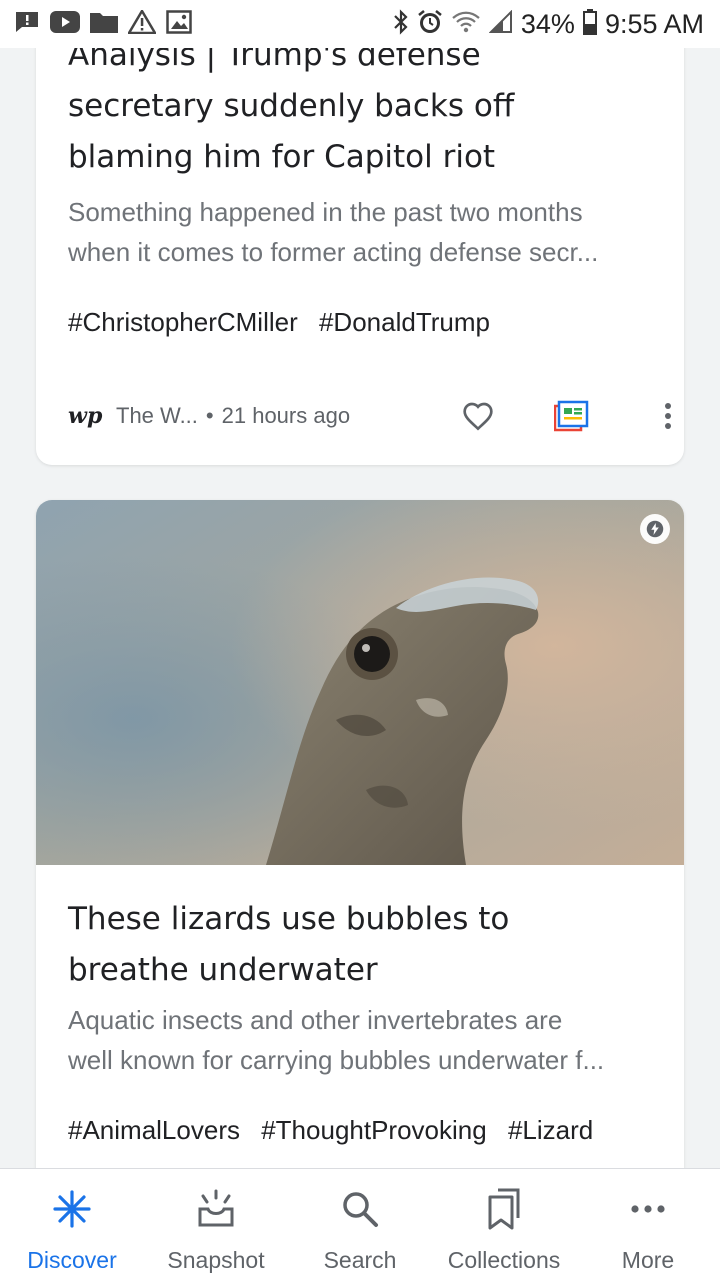 The image size is (720, 1280). Describe the element at coordinates (27, 24) in the screenshot. I see `message-icon` at that location.